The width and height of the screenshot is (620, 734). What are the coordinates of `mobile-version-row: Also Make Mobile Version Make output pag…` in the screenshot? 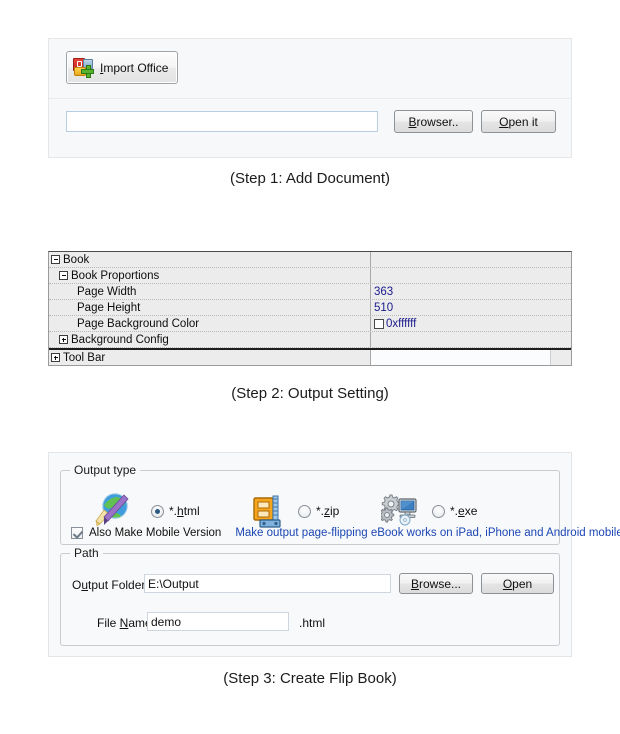 It's located at (345, 533).